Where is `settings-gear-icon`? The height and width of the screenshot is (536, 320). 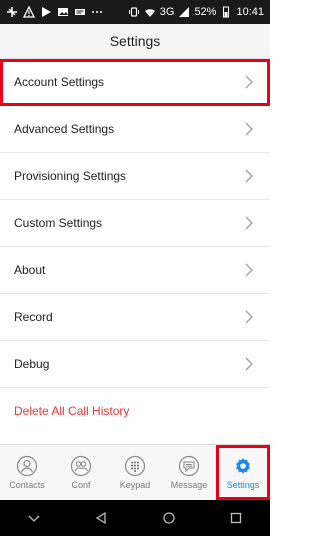
settings-gear-icon is located at coordinates (243, 466).